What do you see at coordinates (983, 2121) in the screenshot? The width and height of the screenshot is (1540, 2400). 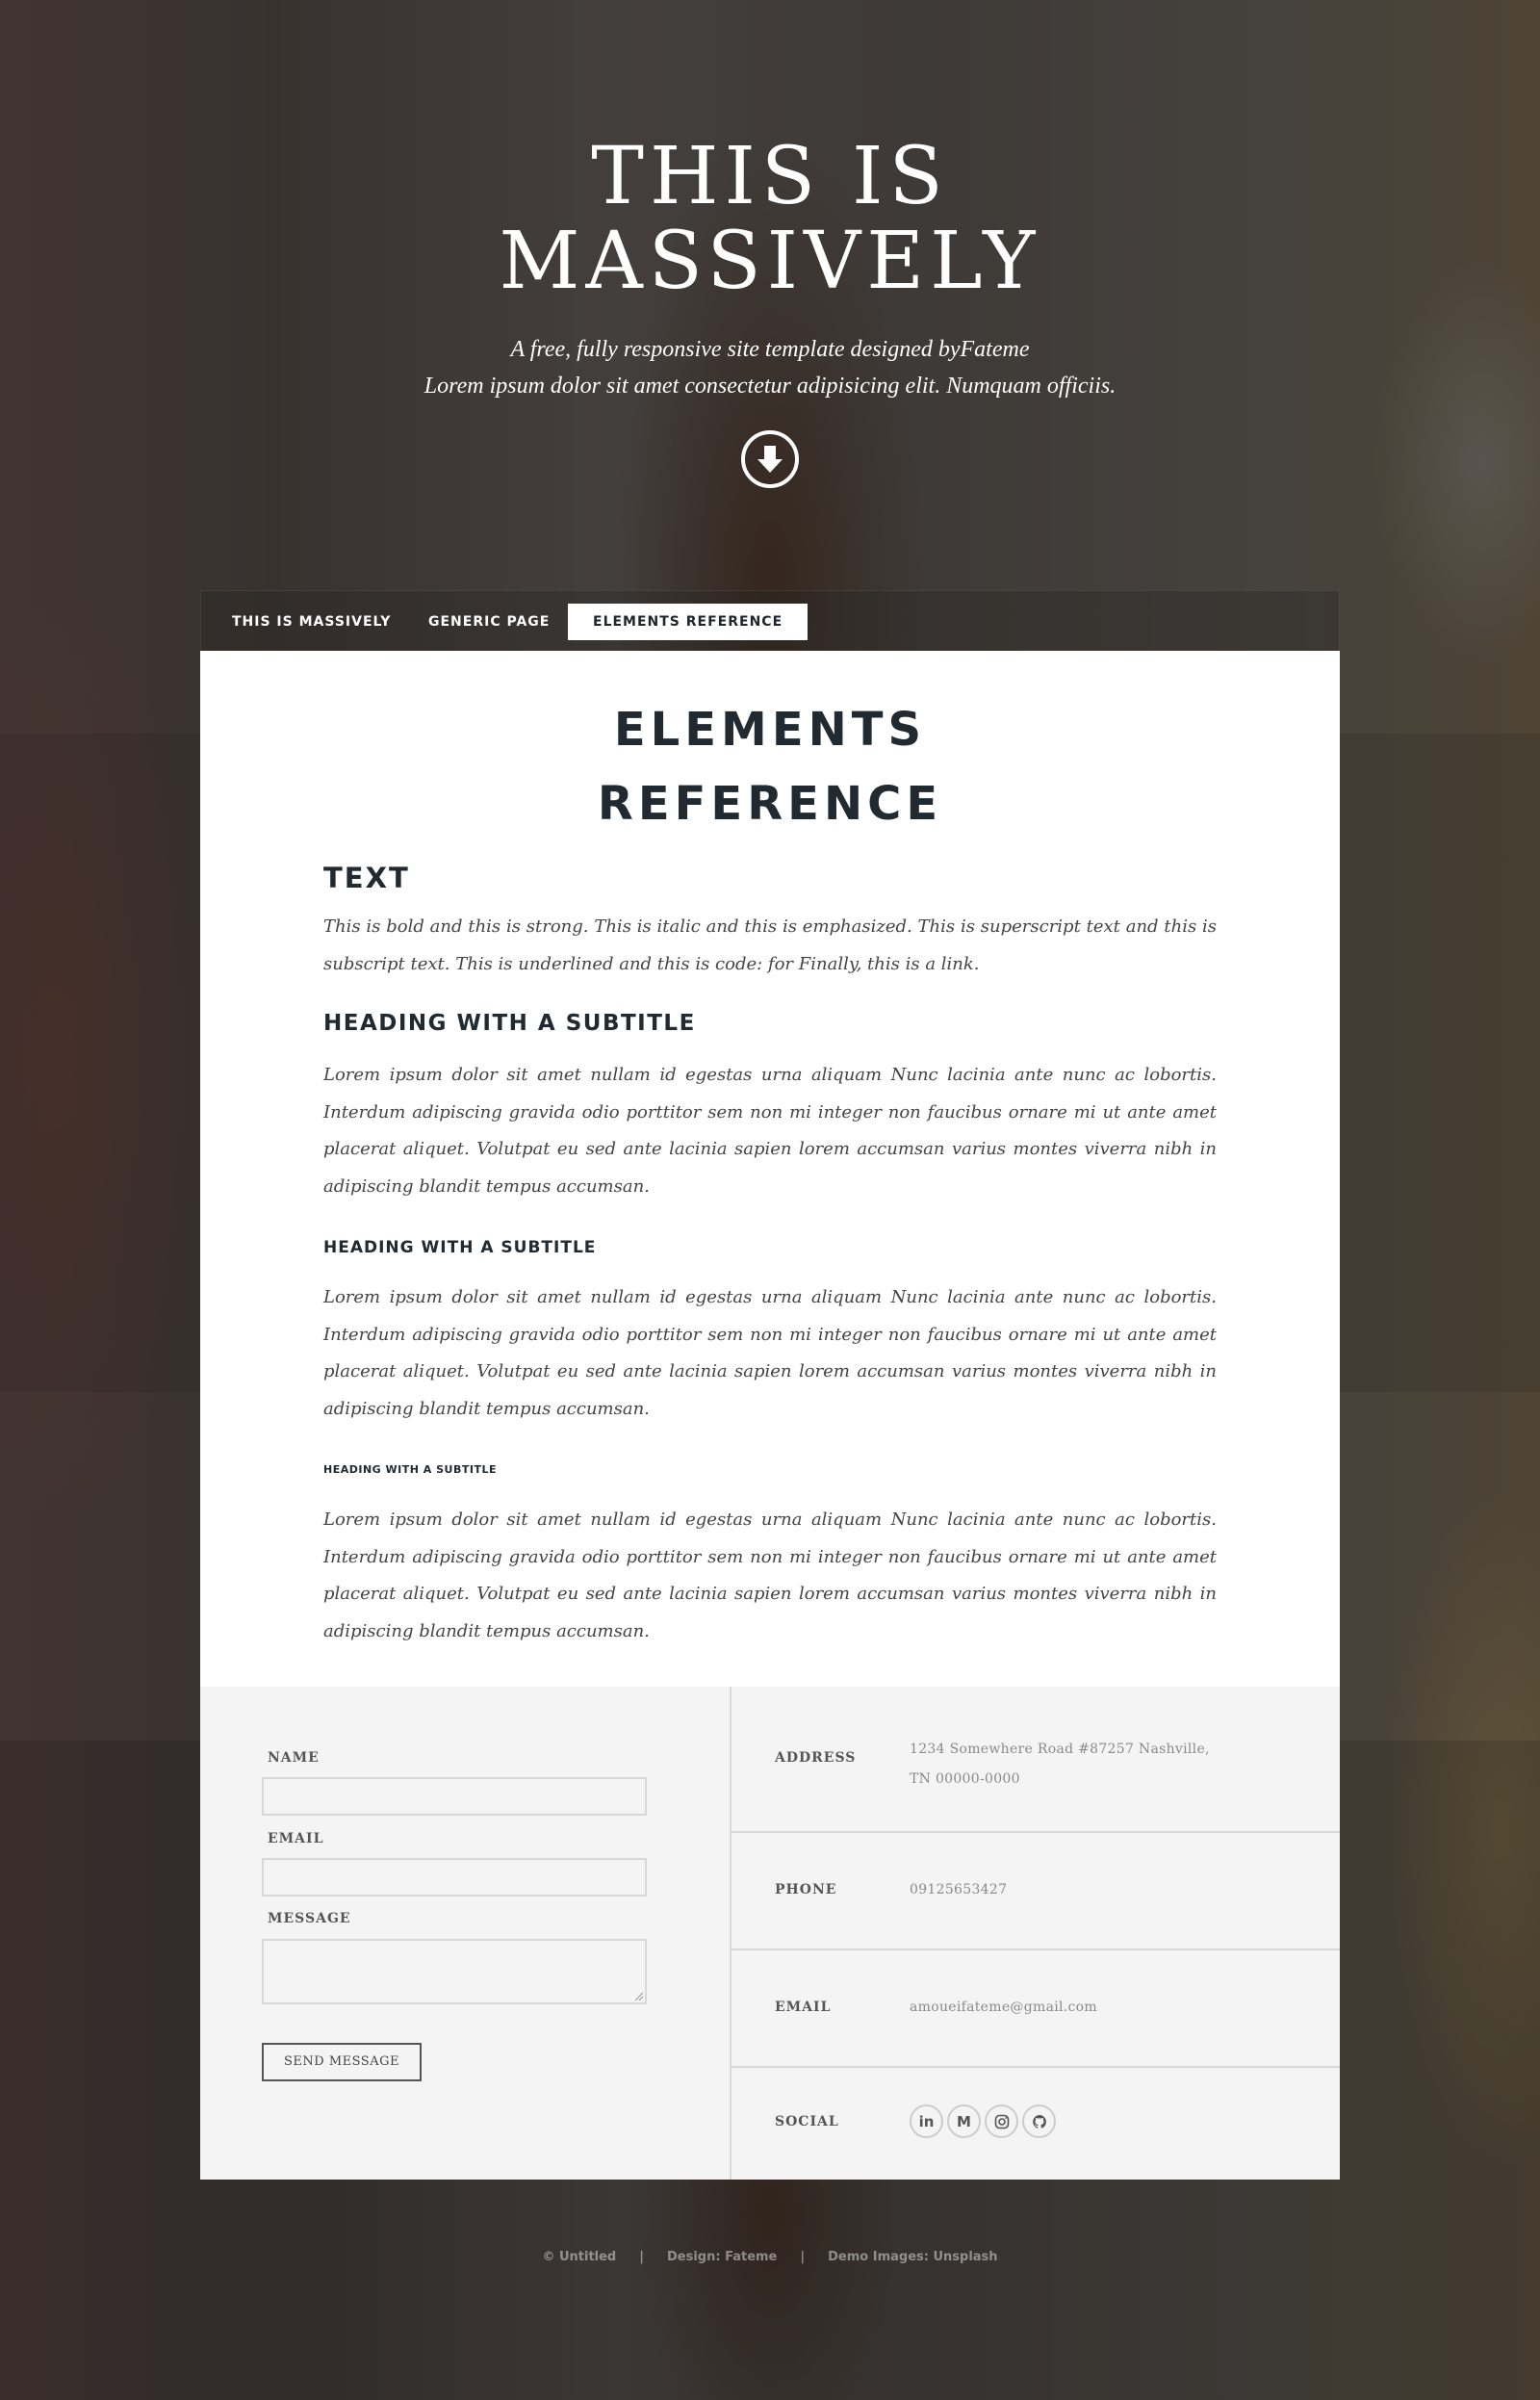 I see `social-icons: in M` at bounding box center [983, 2121].